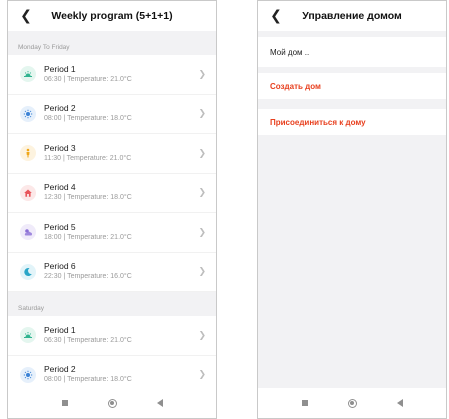 This screenshot has height=419, width=449. Describe the element at coordinates (352, 52) in the screenshot. I see `home-item: Мой дом ..` at that location.